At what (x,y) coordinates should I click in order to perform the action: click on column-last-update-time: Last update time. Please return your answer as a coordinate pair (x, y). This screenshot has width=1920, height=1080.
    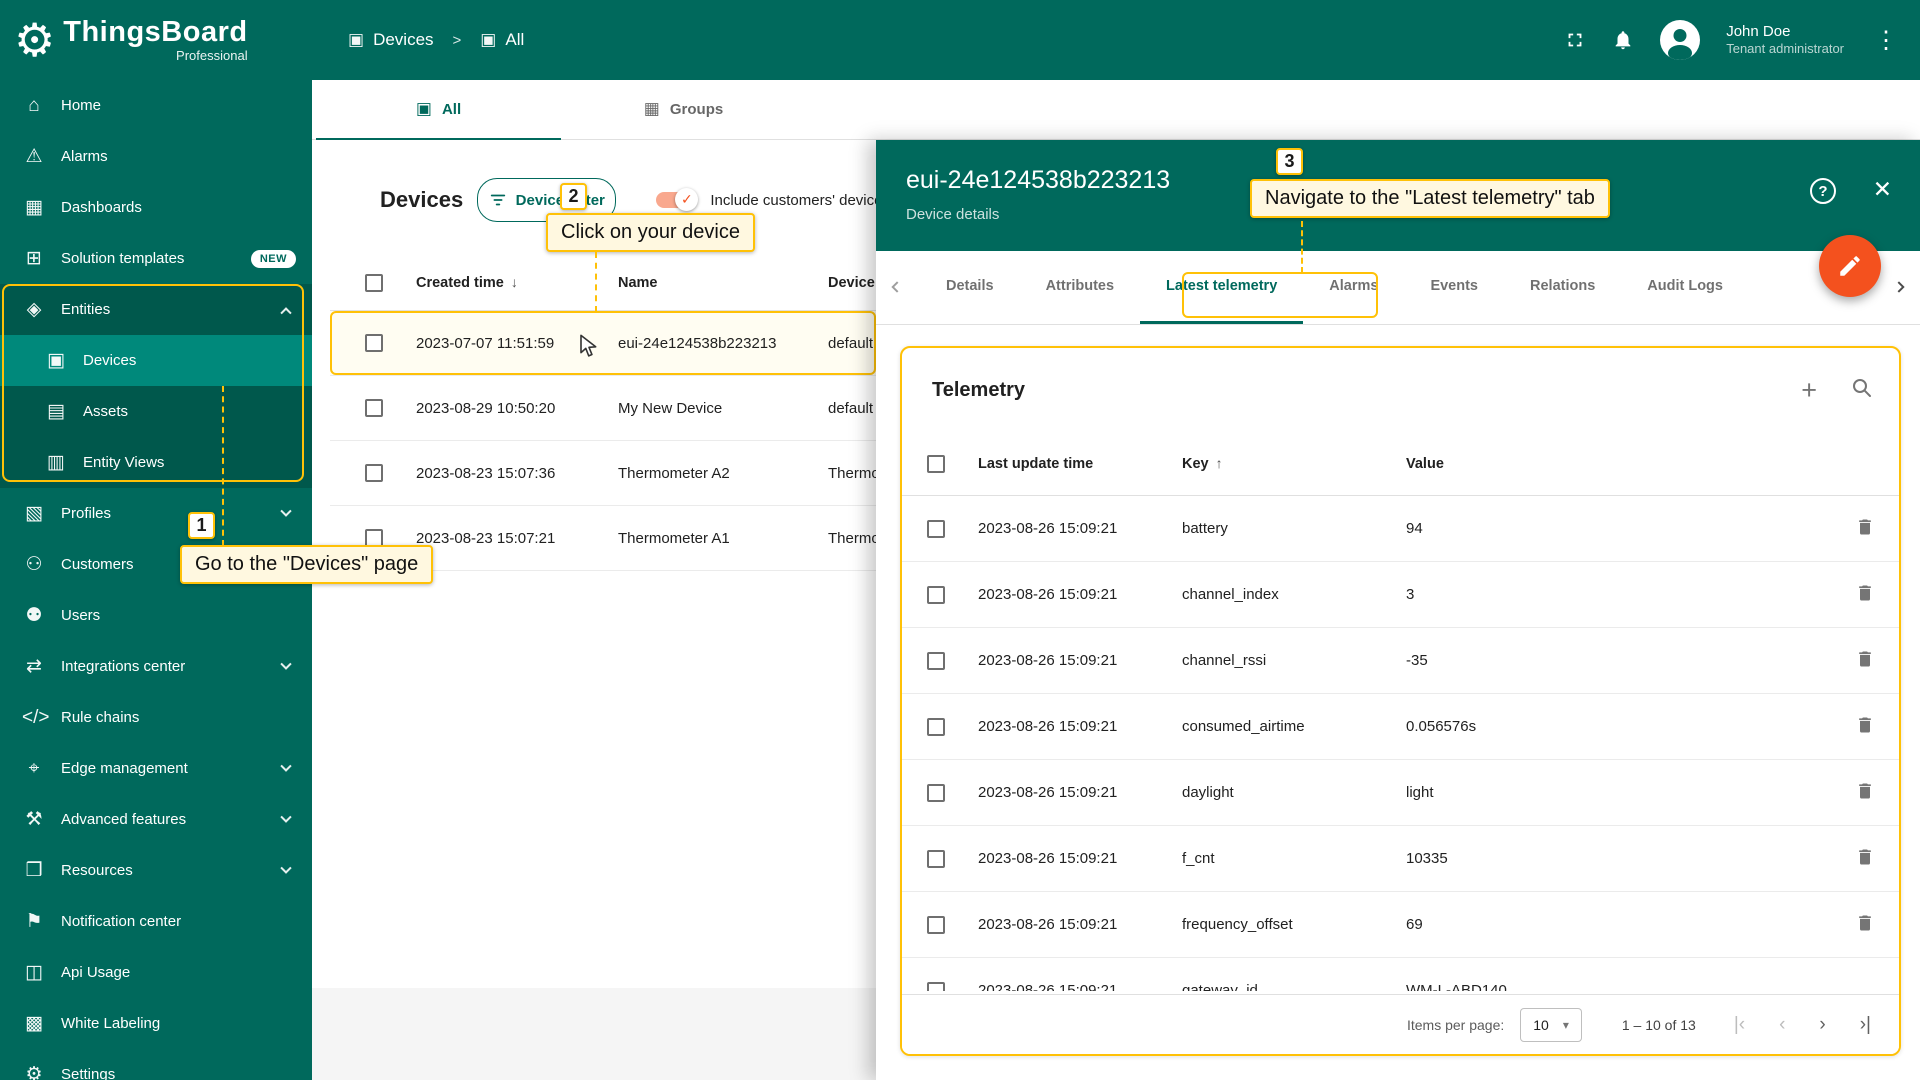
    Looking at the image, I should click on (1080, 464).